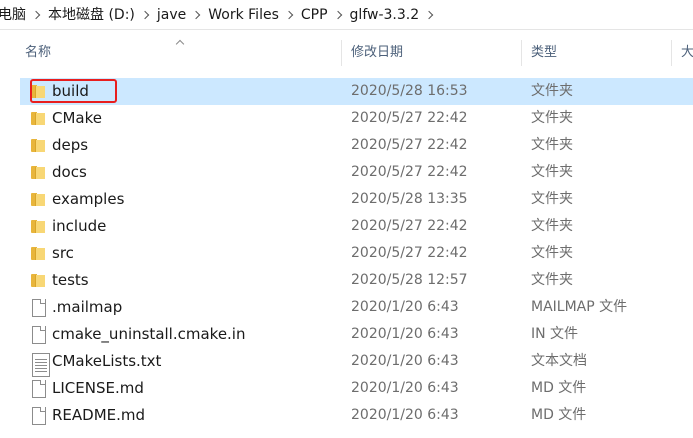 The width and height of the screenshot is (693, 438). I want to click on file-row-cmakelists: CMakeLists.txt 2020/1/20 6:43 文本文档, so click(356, 362).